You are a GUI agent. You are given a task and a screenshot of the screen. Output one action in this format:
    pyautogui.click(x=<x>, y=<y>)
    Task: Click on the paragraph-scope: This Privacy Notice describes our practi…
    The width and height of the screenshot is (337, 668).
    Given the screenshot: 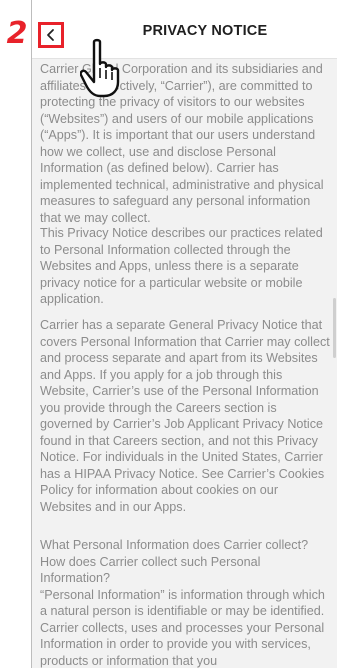 What is the action you would take?
    pyautogui.click(x=181, y=266)
    